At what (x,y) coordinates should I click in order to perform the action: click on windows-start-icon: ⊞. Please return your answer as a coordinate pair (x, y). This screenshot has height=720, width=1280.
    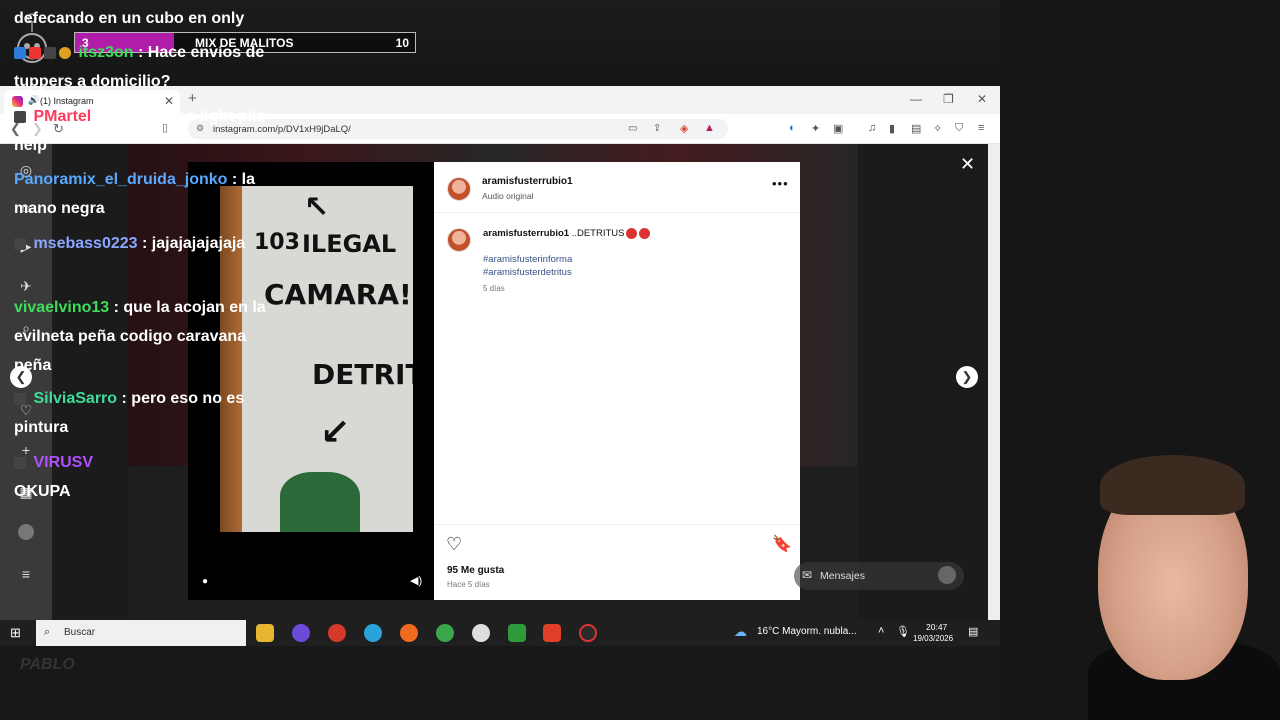
    Looking at the image, I should click on (15, 633).